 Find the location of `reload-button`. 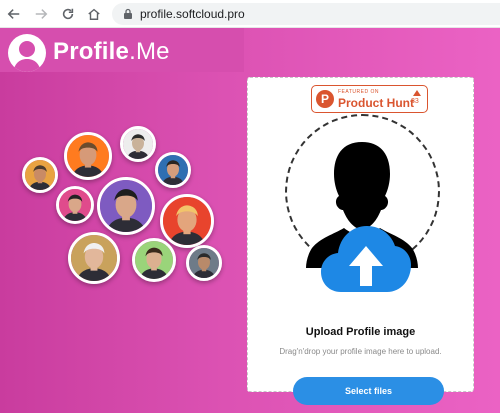

reload-button is located at coordinates (68, 14).